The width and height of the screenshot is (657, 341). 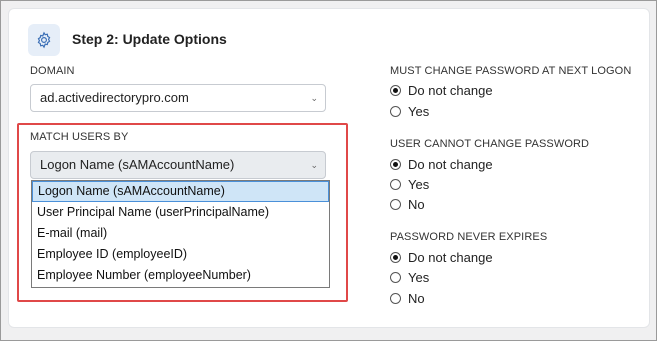 I want to click on dropdown-option-employeeid: Employee ID (employeeID), so click(x=180, y=254).